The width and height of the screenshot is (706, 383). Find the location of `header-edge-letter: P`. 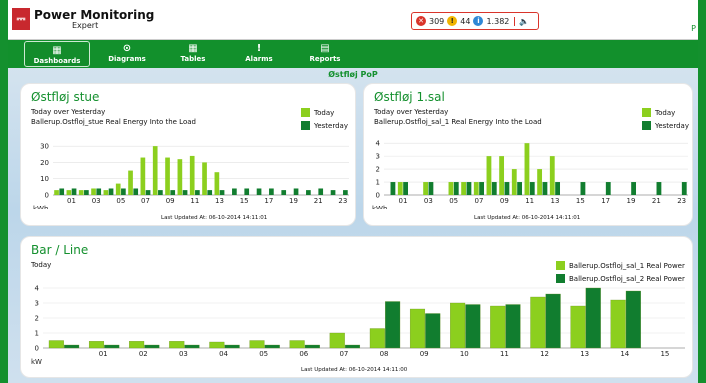

header-edge-letter: P is located at coordinates (693, 28).